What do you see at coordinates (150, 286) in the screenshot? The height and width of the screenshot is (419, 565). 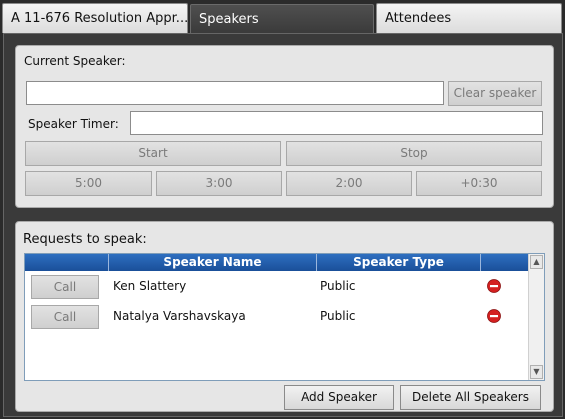 I see `speaker-name-cell: Ken Slattery` at bounding box center [150, 286].